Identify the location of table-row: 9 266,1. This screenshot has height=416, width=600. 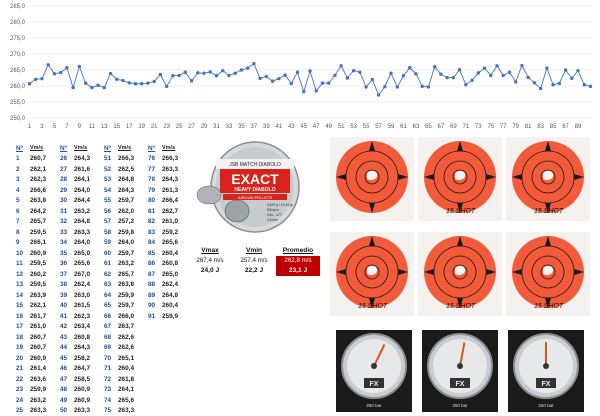
(38, 243).